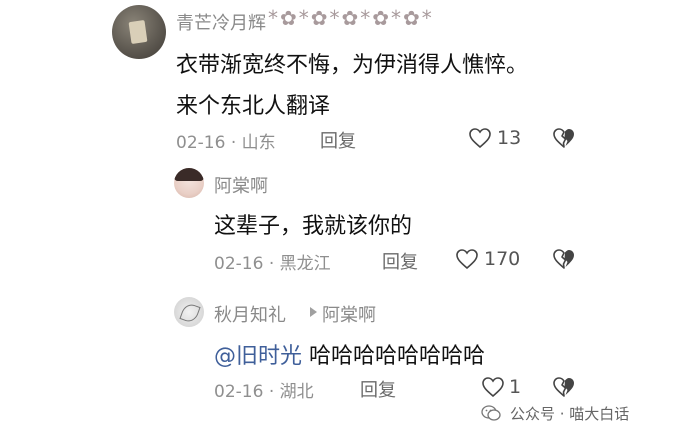  Describe the element at coordinates (352, 65) in the screenshot. I see `comment-text-line-1: 衣带渐宽终不悔，为伊消得人憔悴。` at that location.